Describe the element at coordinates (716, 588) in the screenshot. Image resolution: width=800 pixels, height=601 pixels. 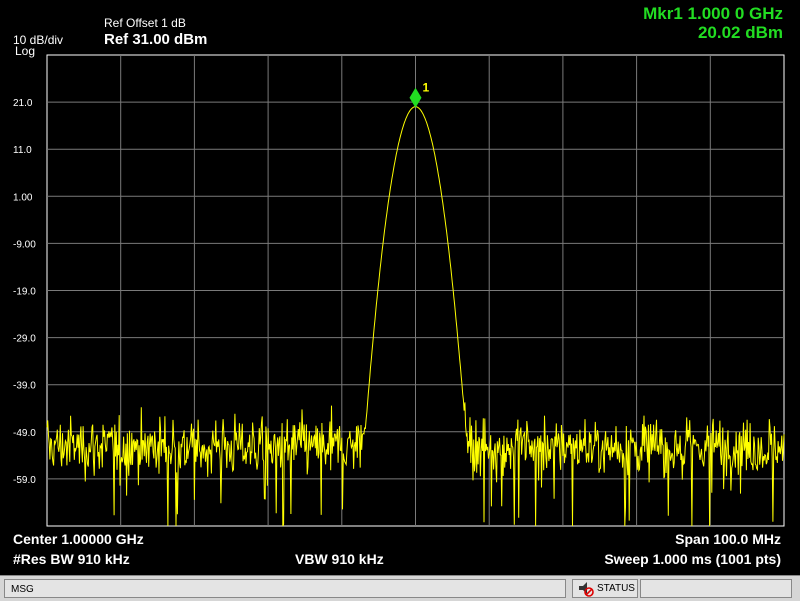
I see `status-extra-field` at that location.